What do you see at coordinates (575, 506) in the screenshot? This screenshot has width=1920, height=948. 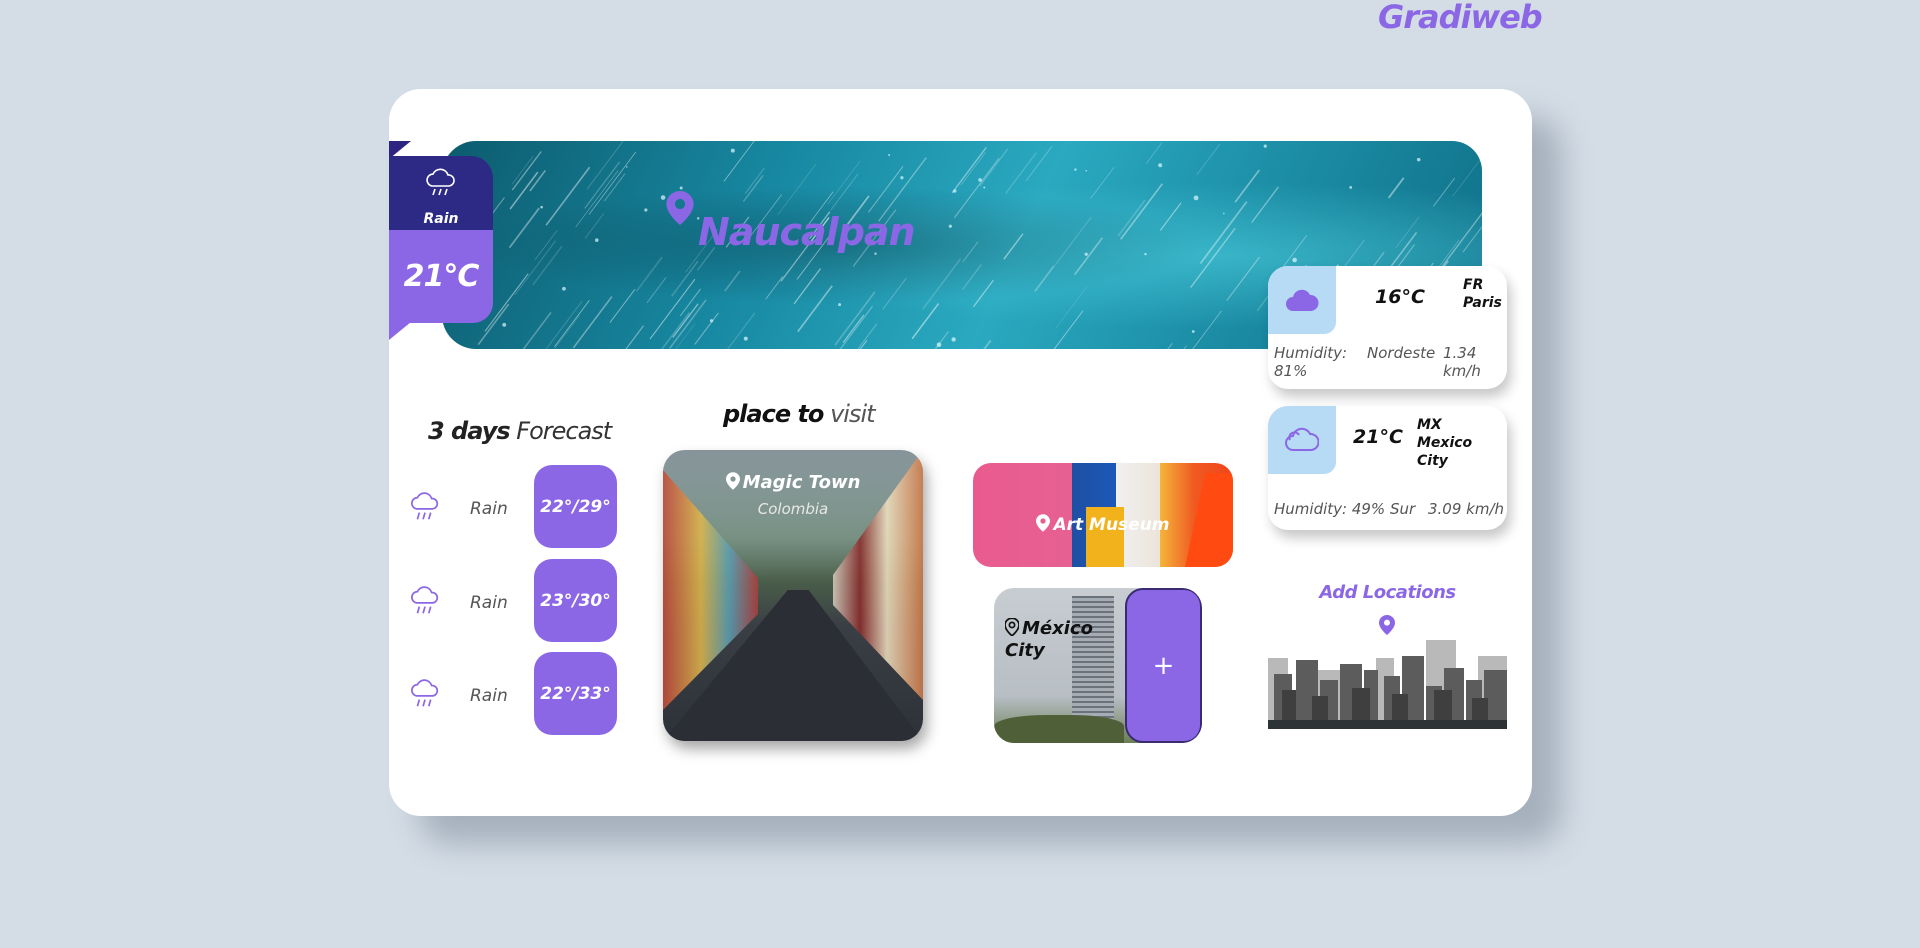 I see `forecast-temperature-range: 22°/29°` at bounding box center [575, 506].